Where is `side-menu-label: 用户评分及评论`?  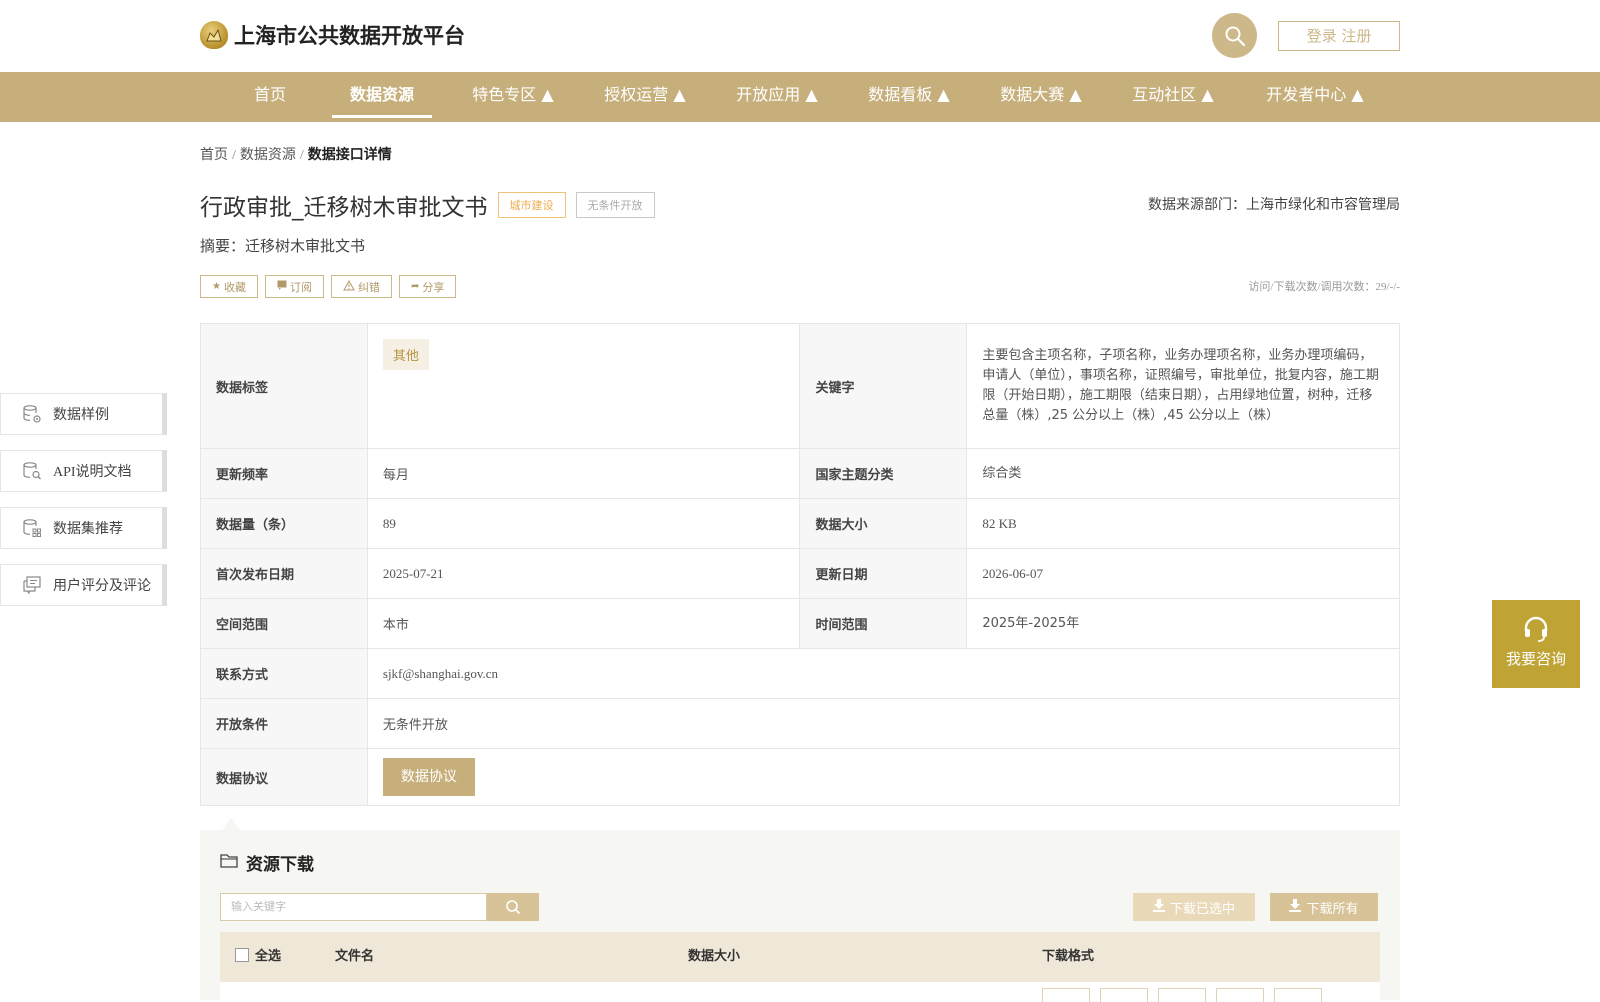 side-menu-label: 用户评分及评论 is located at coordinates (102, 586).